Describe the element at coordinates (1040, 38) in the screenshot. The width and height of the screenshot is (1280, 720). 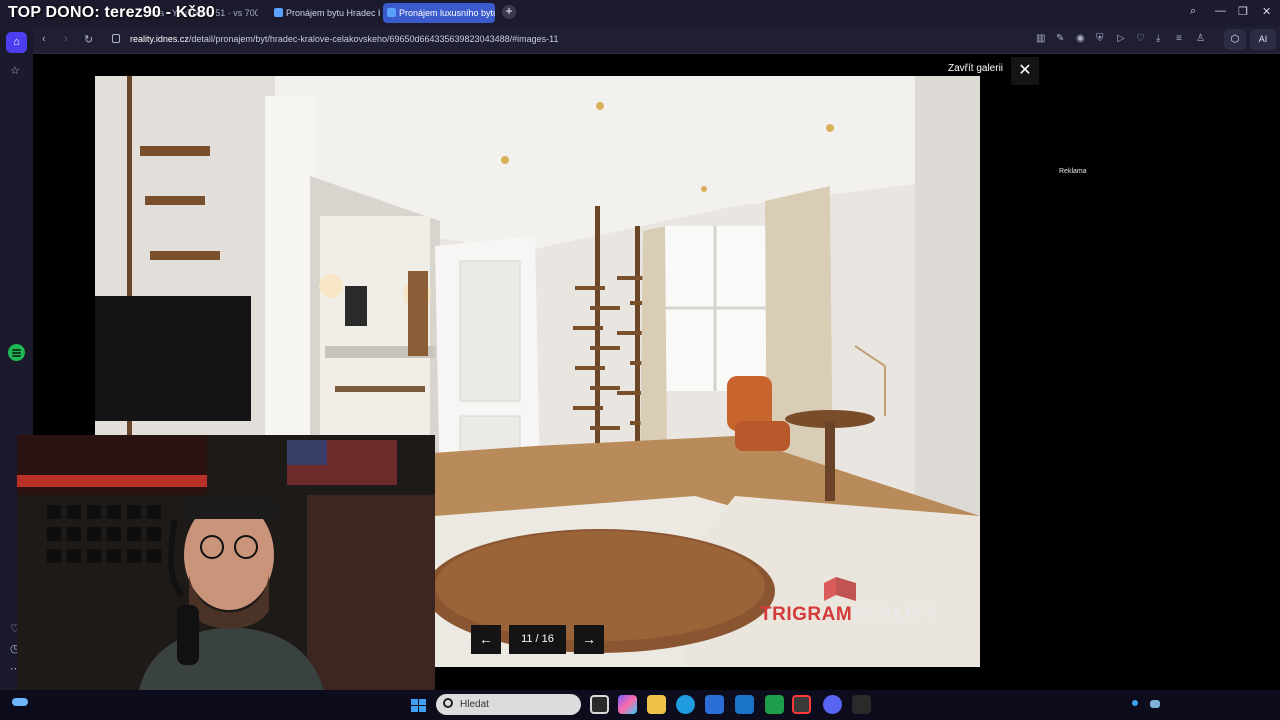
I see `reader-icon: ▥` at that location.